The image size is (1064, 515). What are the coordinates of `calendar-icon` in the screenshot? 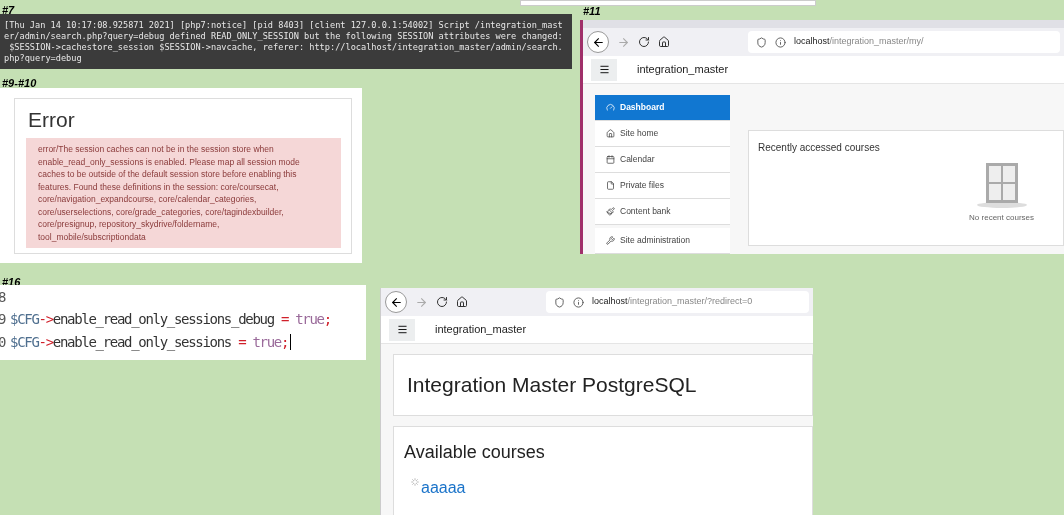 It's located at (610, 159).